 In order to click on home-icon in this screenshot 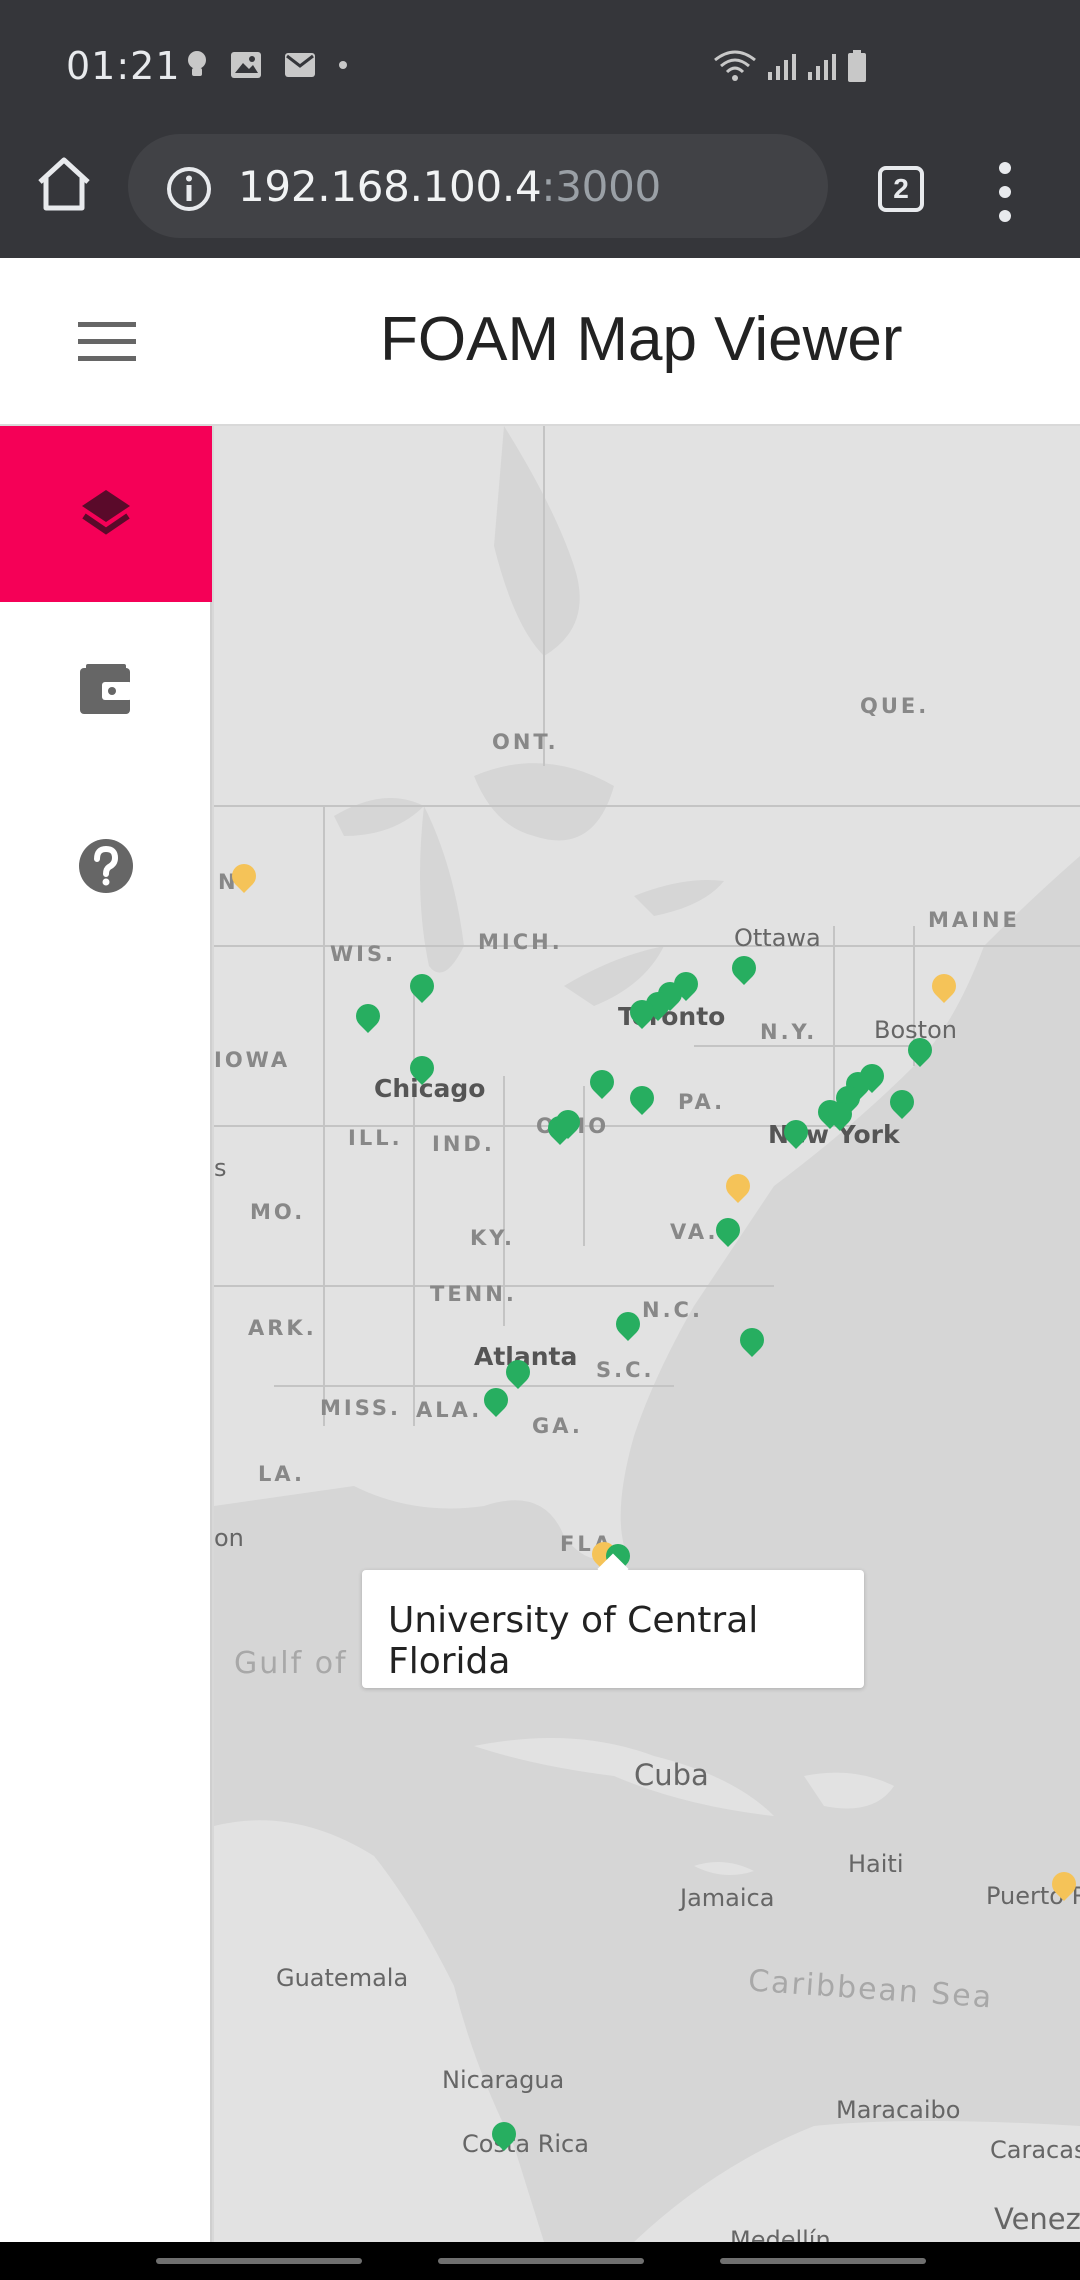, I will do `click(64, 184)`.